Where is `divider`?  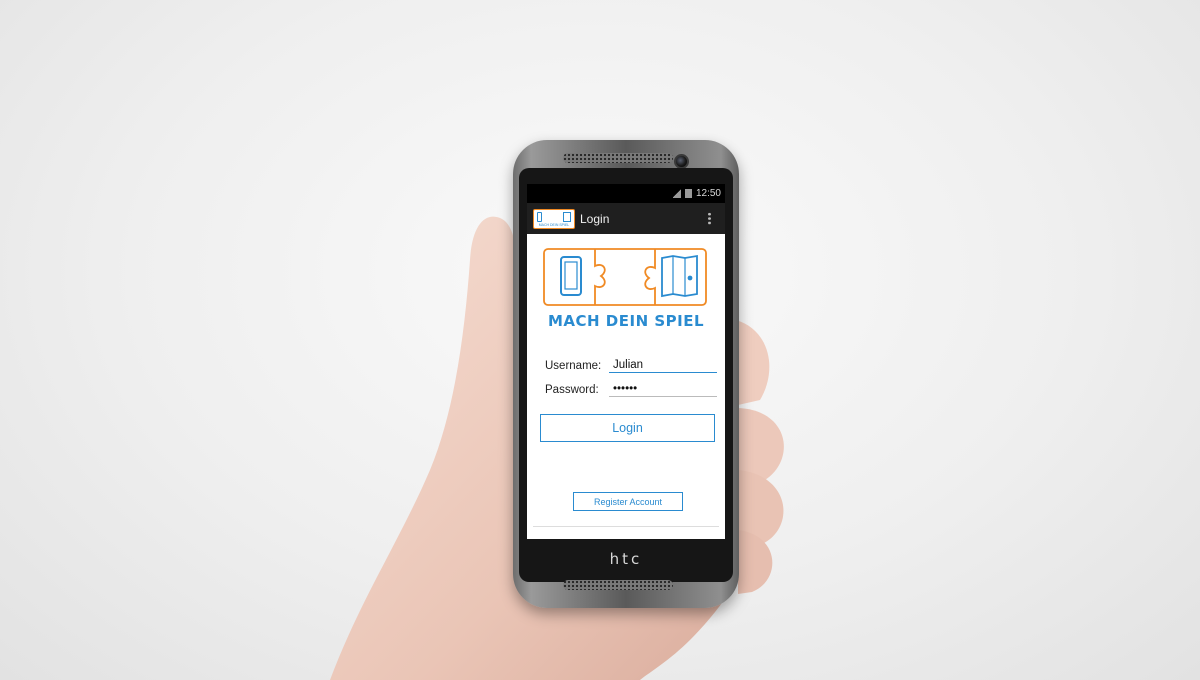
divider is located at coordinates (626, 526).